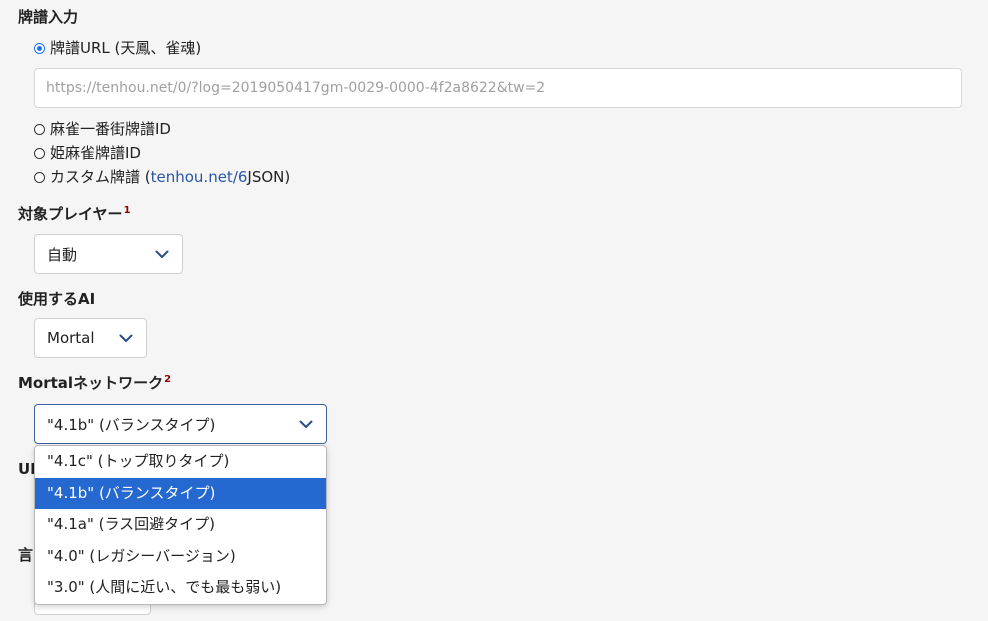 This screenshot has width=988, height=621. I want to click on kifu-input-heading: 牌譜入力, so click(48, 17).